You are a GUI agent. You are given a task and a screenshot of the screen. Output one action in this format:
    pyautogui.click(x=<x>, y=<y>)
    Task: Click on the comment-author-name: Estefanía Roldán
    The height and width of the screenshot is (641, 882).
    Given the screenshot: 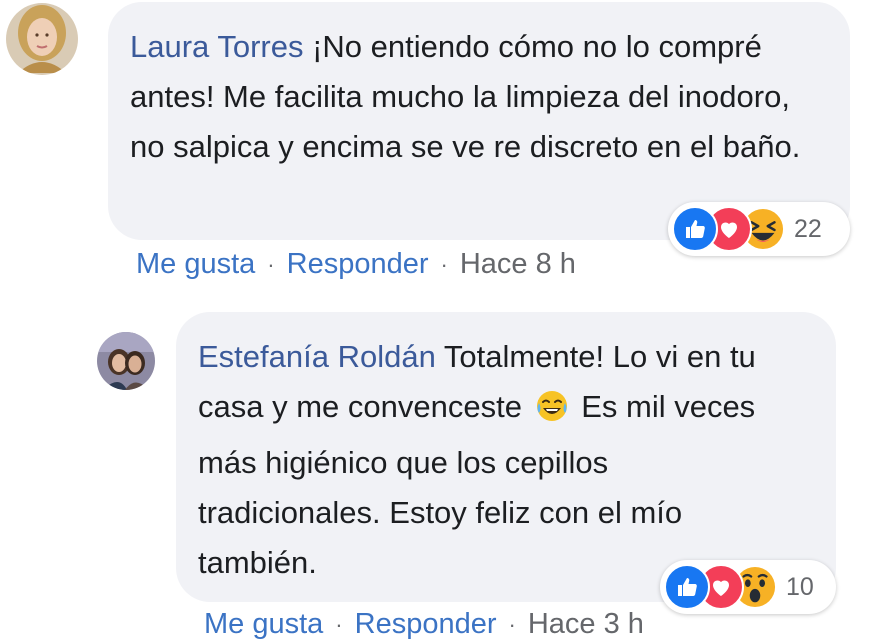 What is the action you would take?
    pyautogui.click(x=317, y=356)
    